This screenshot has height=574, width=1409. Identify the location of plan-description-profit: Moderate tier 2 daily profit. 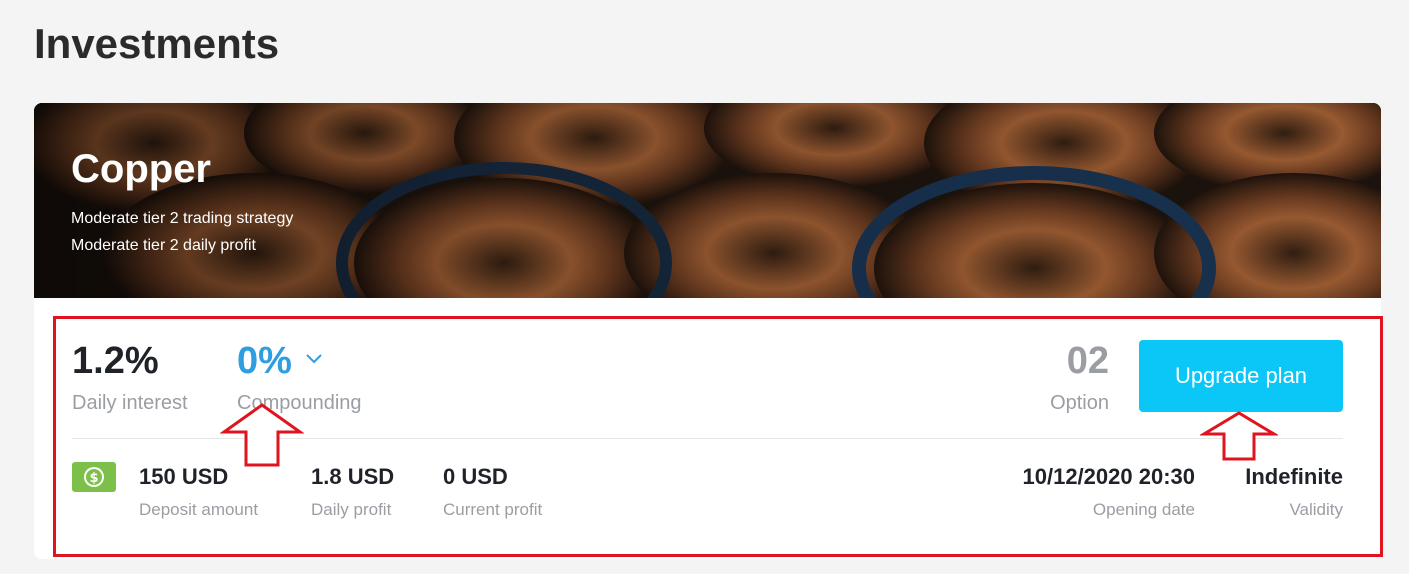
(163, 245).